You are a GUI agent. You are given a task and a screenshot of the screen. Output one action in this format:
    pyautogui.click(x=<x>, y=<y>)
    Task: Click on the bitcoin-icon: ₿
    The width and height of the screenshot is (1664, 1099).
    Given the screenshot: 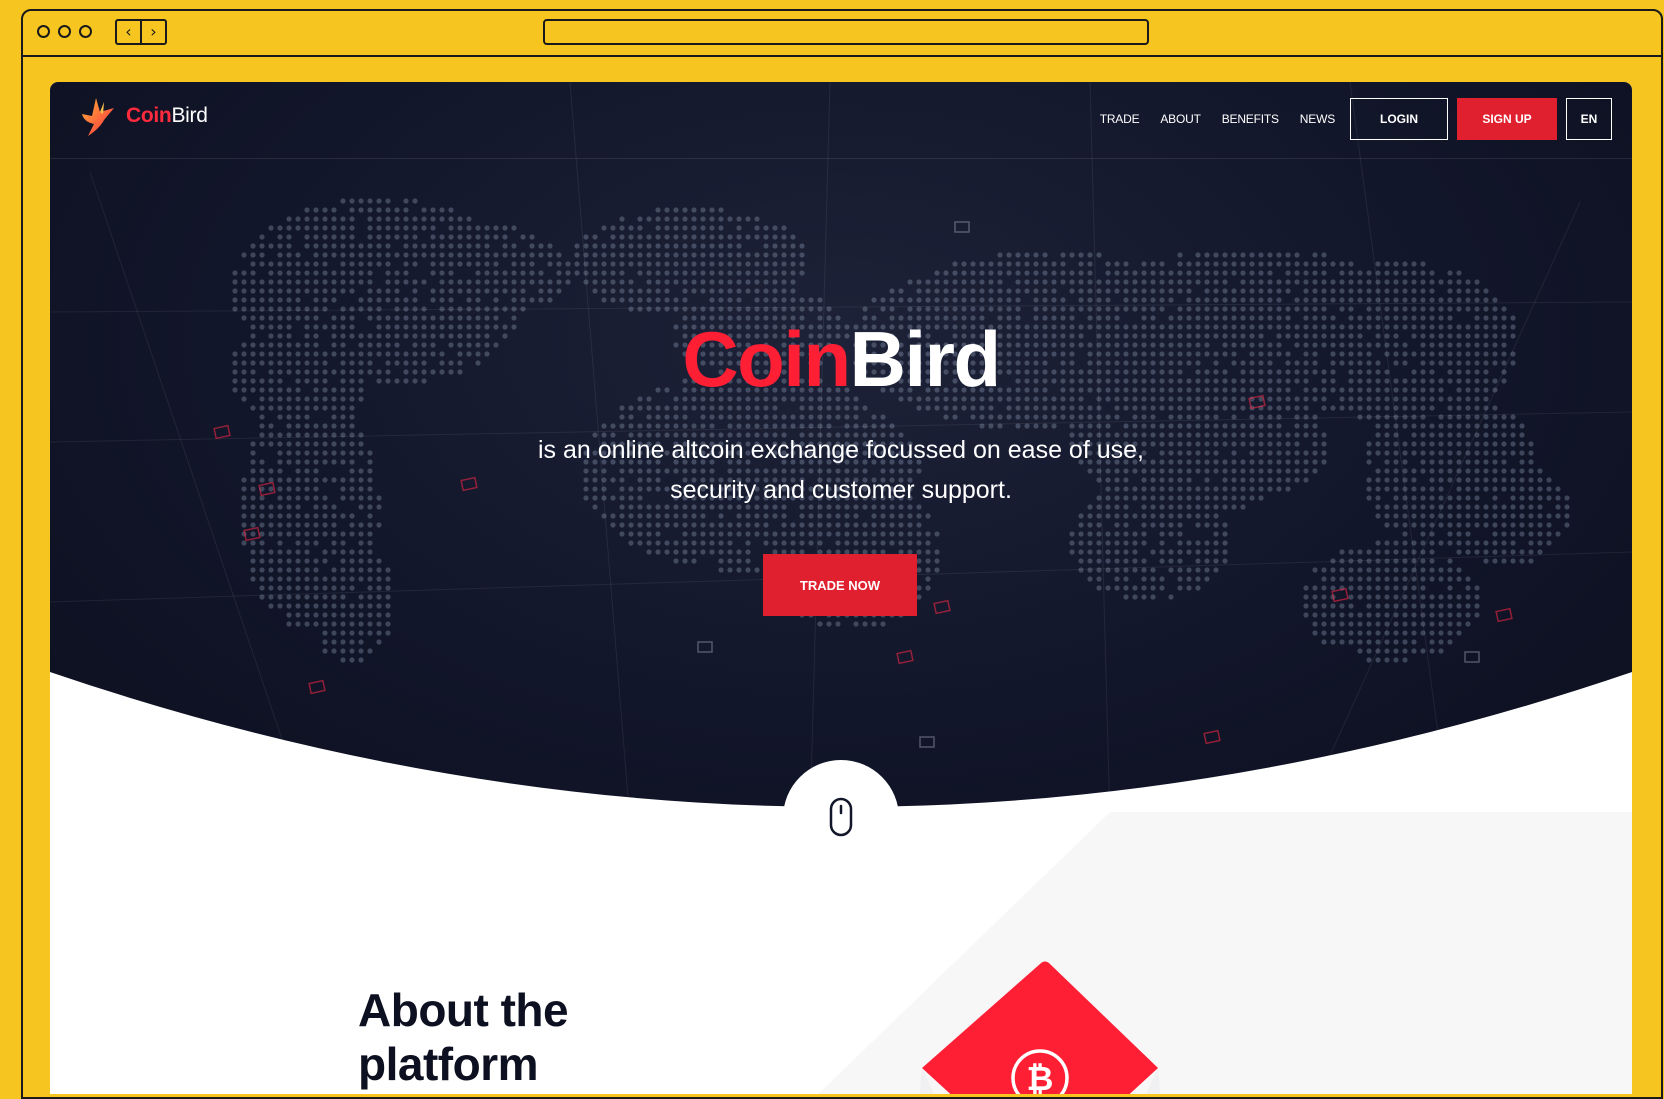 What is the action you would take?
    pyautogui.click(x=1040, y=1071)
    